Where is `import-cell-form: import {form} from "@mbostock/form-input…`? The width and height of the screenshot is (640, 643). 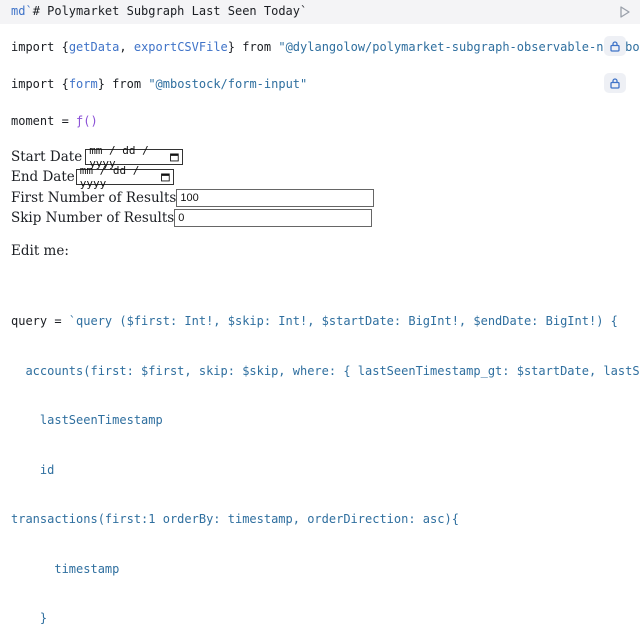 import-cell-form: import {form} from "@mbostock/form-input… is located at coordinates (159, 84).